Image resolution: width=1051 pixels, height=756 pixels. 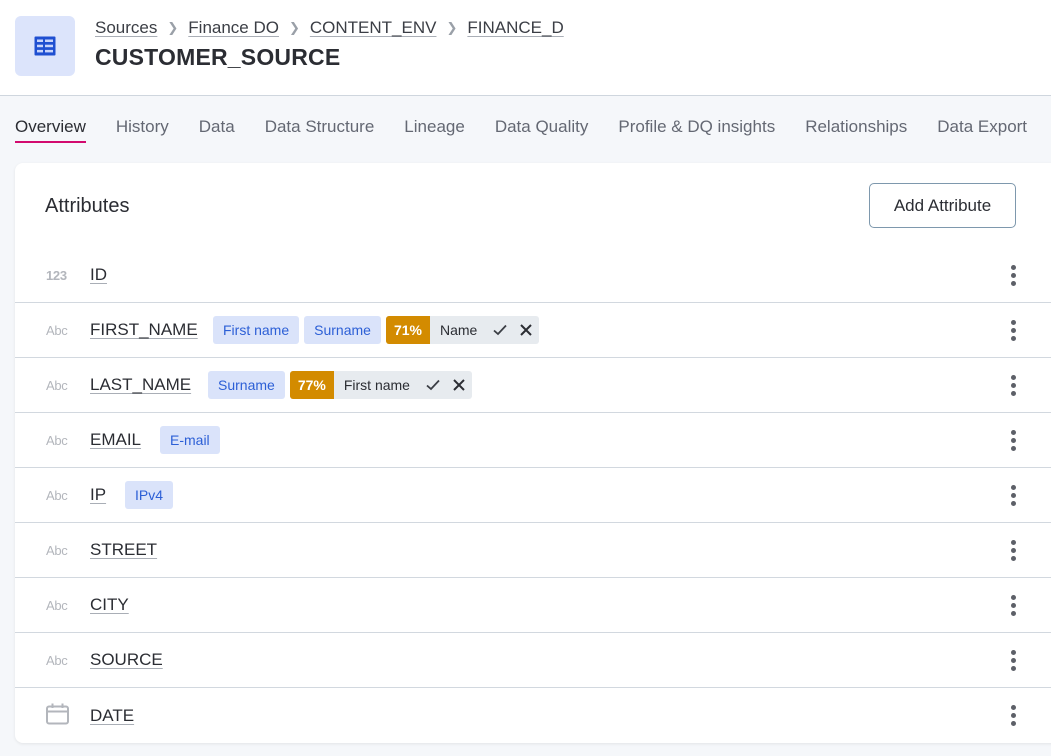 What do you see at coordinates (515, 28) in the screenshot?
I see `breadcrumb-finance-d: FINANCE_D` at bounding box center [515, 28].